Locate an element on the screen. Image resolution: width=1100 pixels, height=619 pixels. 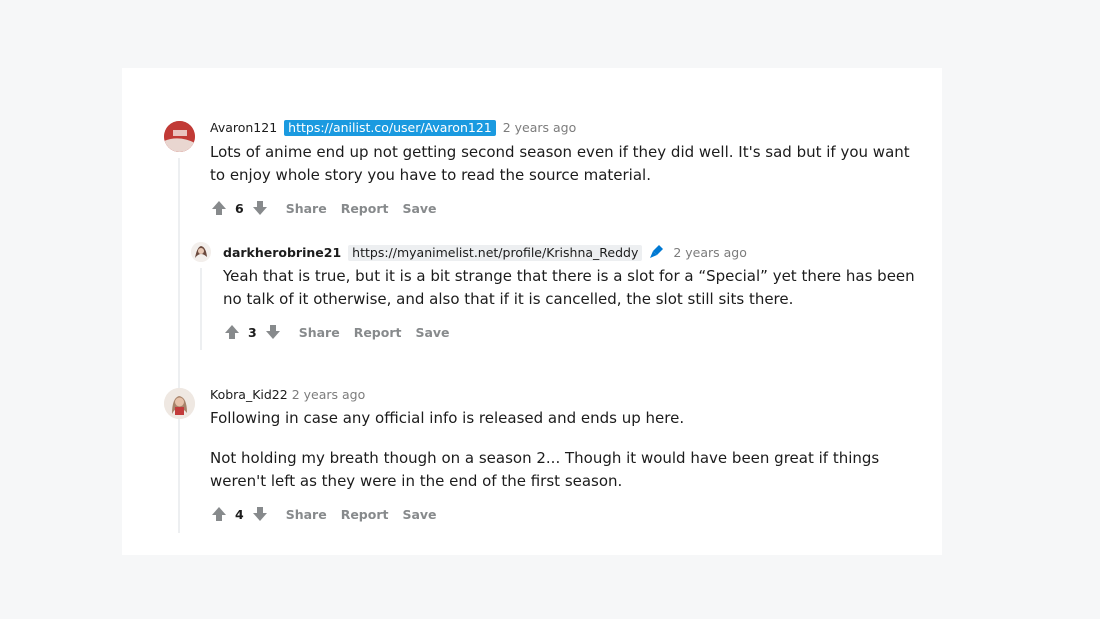
report-button: Report is located at coordinates (365, 514).